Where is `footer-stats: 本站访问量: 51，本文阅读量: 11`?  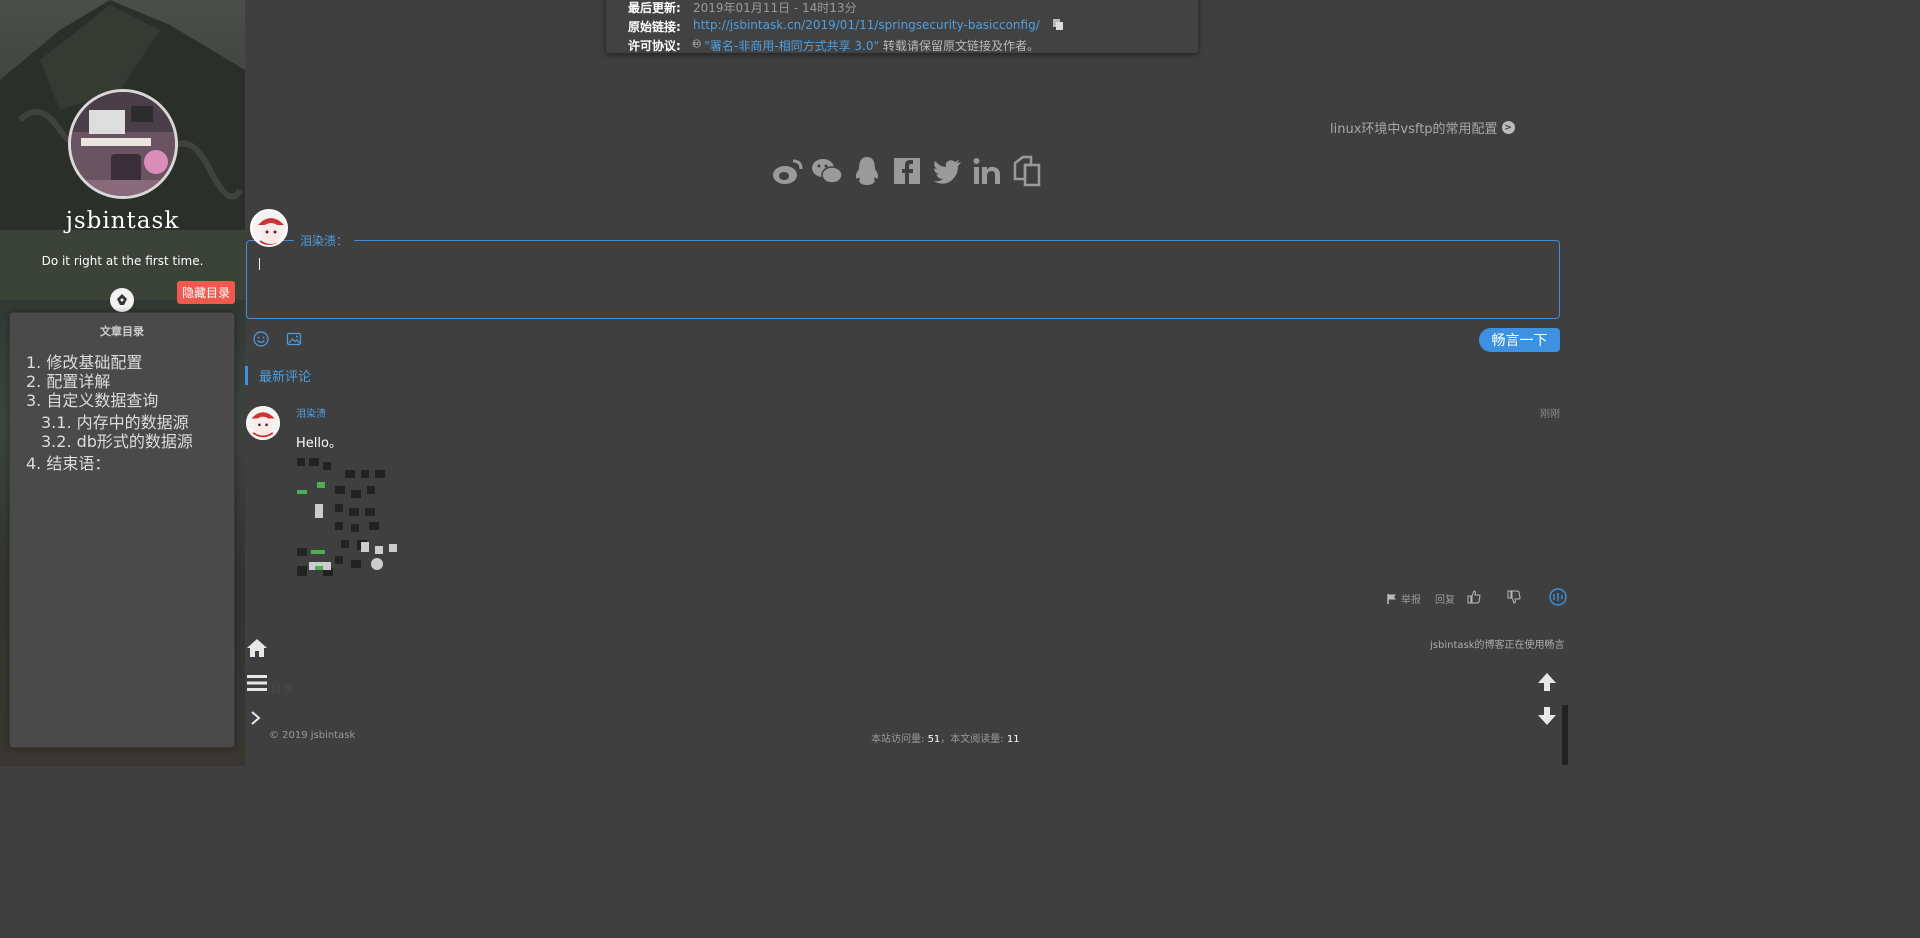
footer-stats: 本站访问量: 51，本文阅读量: 11 is located at coordinates (945, 737).